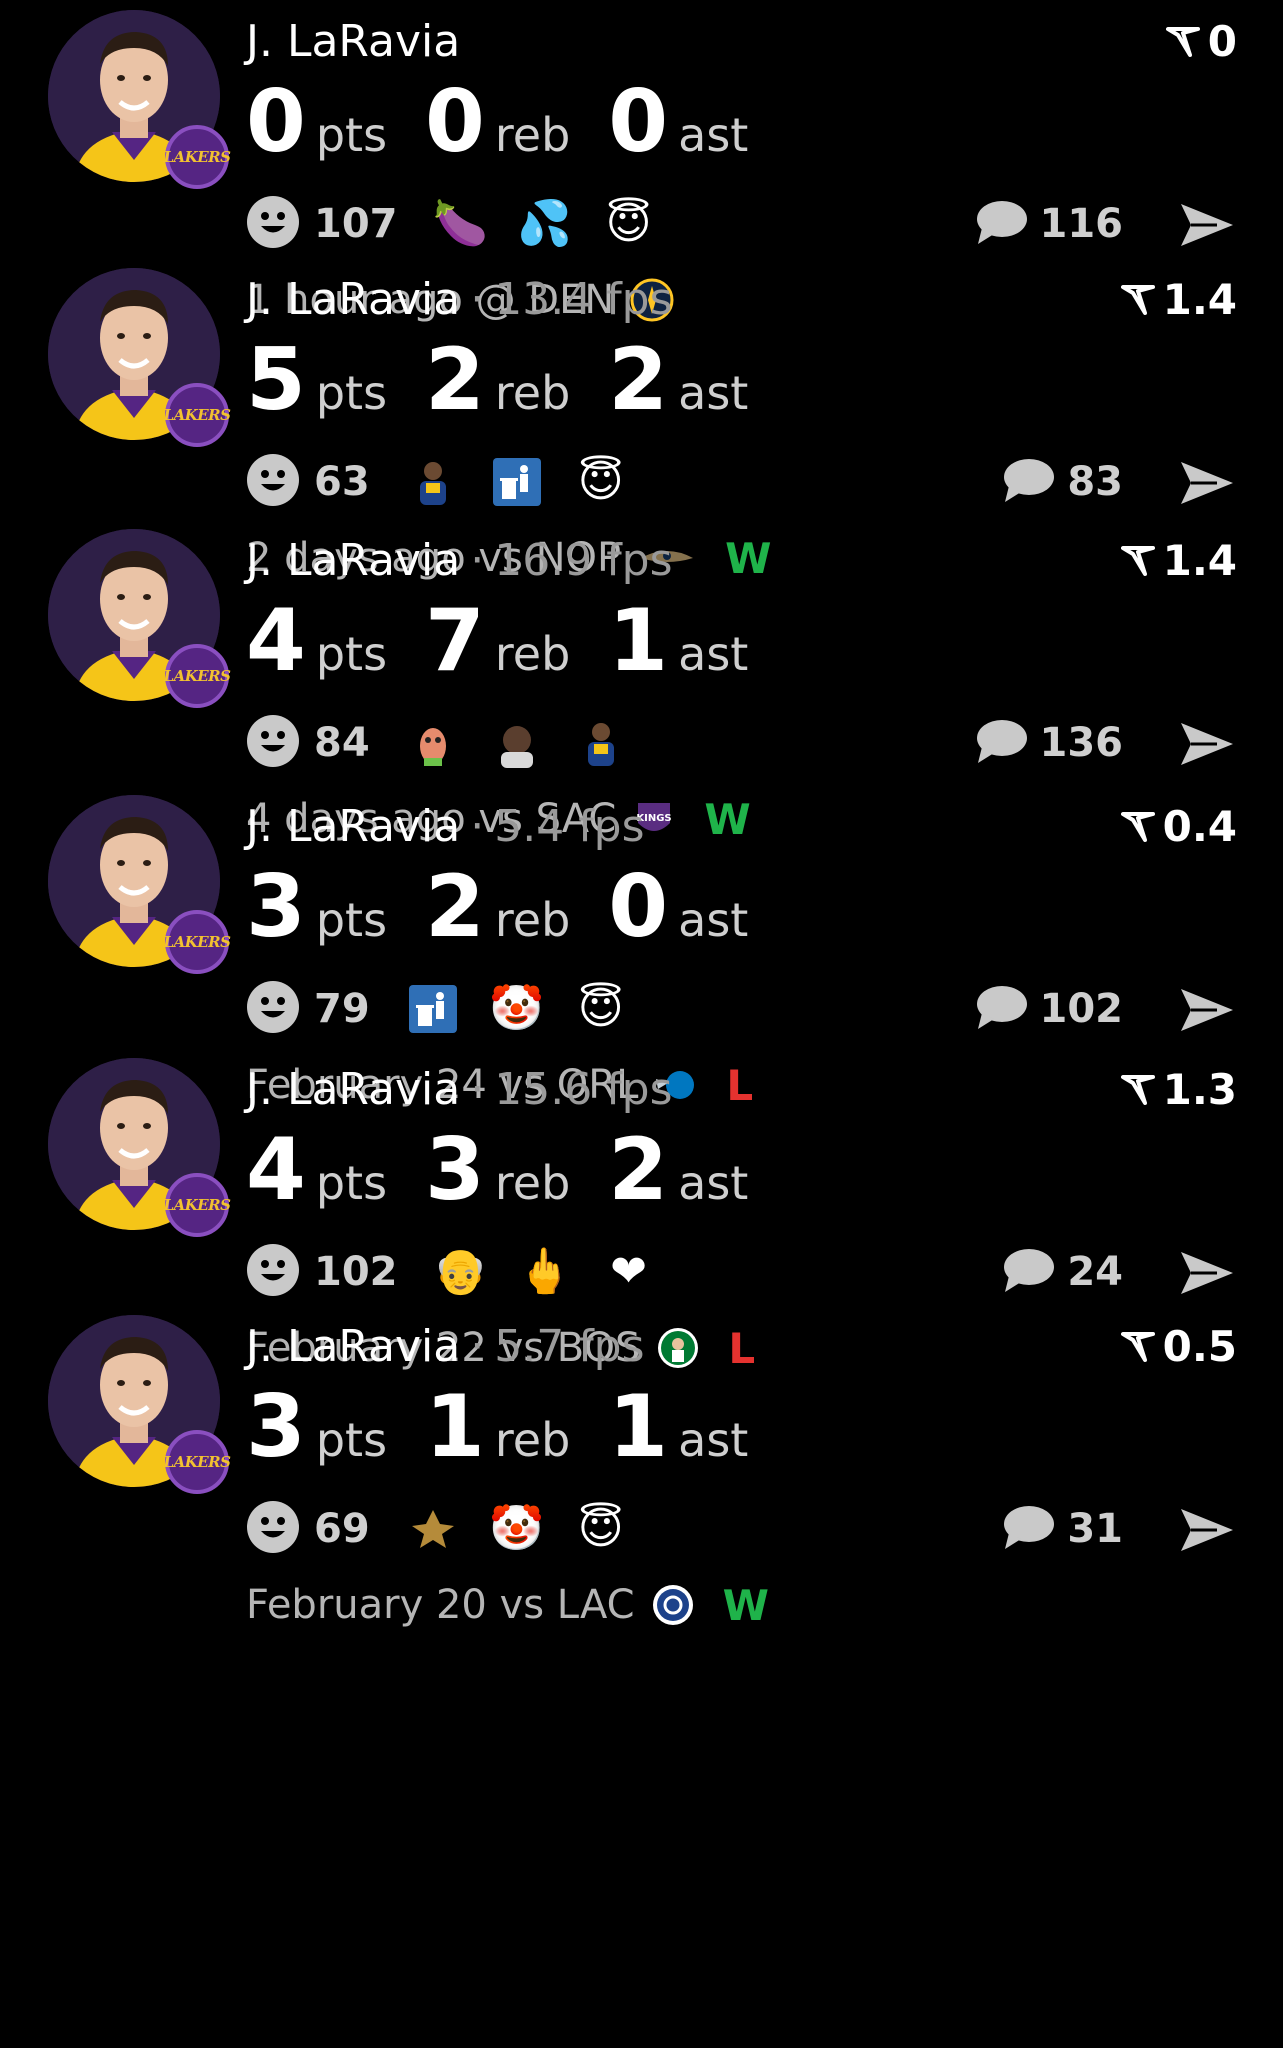 This screenshot has width=1283, height=2048. I want to click on cartoon-sticker, so click(433, 743).